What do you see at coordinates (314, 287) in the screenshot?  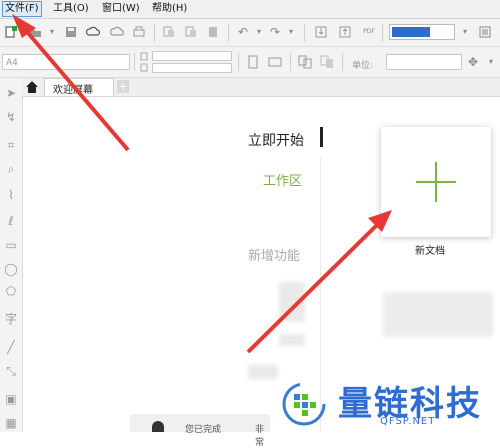 I see `arrow-to-new-document` at bounding box center [314, 287].